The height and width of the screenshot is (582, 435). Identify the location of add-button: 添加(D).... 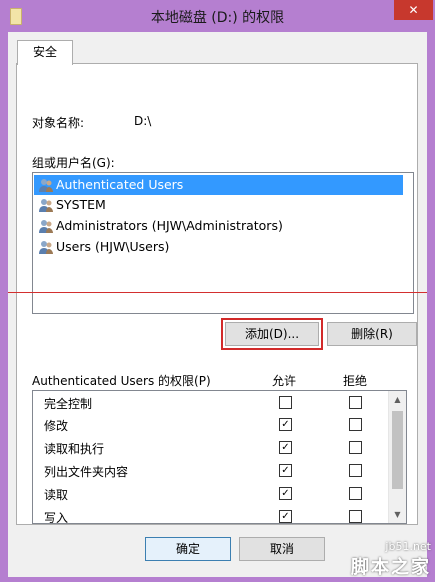
(272, 334).